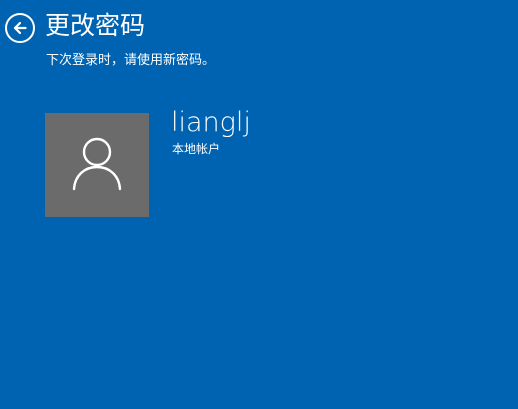 The image size is (518, 409). Describe the element at coordinates (196, 149) in the screenshot. I see `account-type-label: 本地帐户` at that location.